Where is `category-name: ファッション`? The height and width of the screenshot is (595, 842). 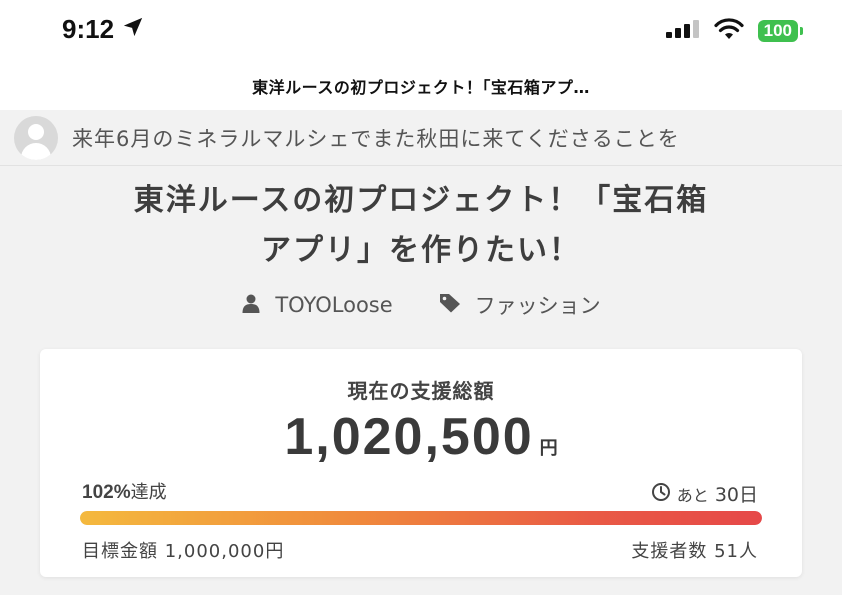 category-name: ファッション is located at coordinates (537, 306).